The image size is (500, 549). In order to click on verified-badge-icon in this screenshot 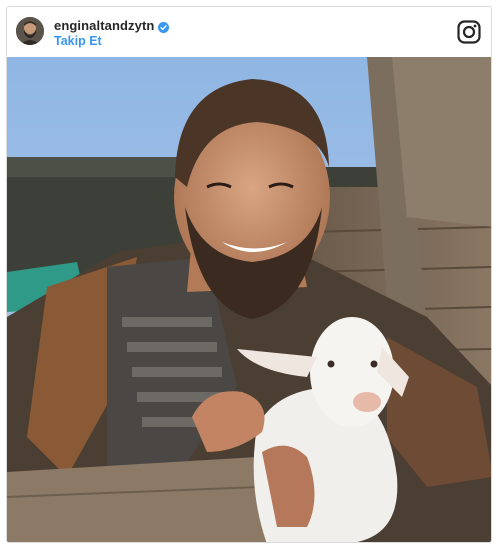, I will do `click(164, 26)`.